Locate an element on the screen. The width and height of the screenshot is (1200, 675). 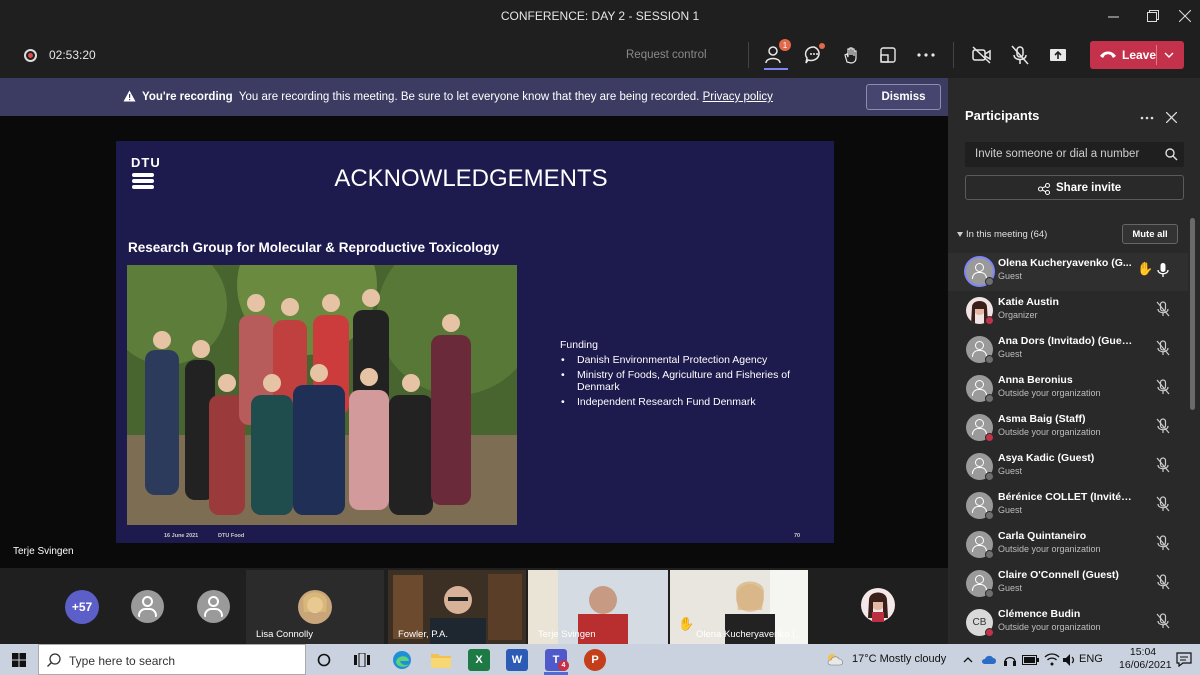
windows-start-icon is located at coordinates (19, 660).